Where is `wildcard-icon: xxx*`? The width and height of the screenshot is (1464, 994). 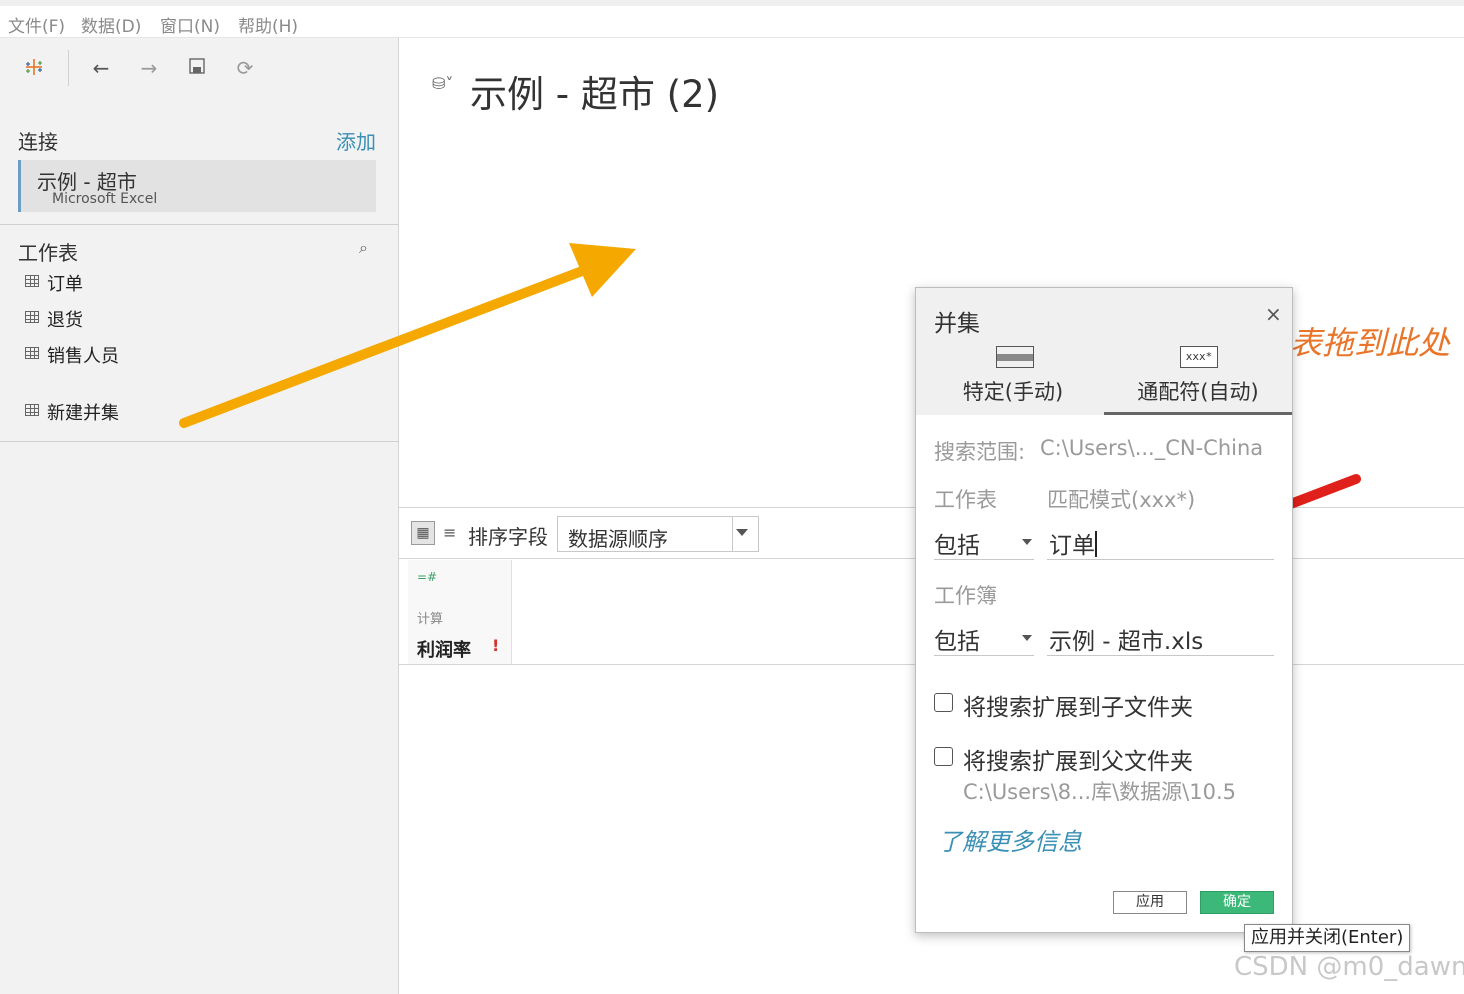
wildcard-icon: xxx* is located at coordinates (1199, 357).